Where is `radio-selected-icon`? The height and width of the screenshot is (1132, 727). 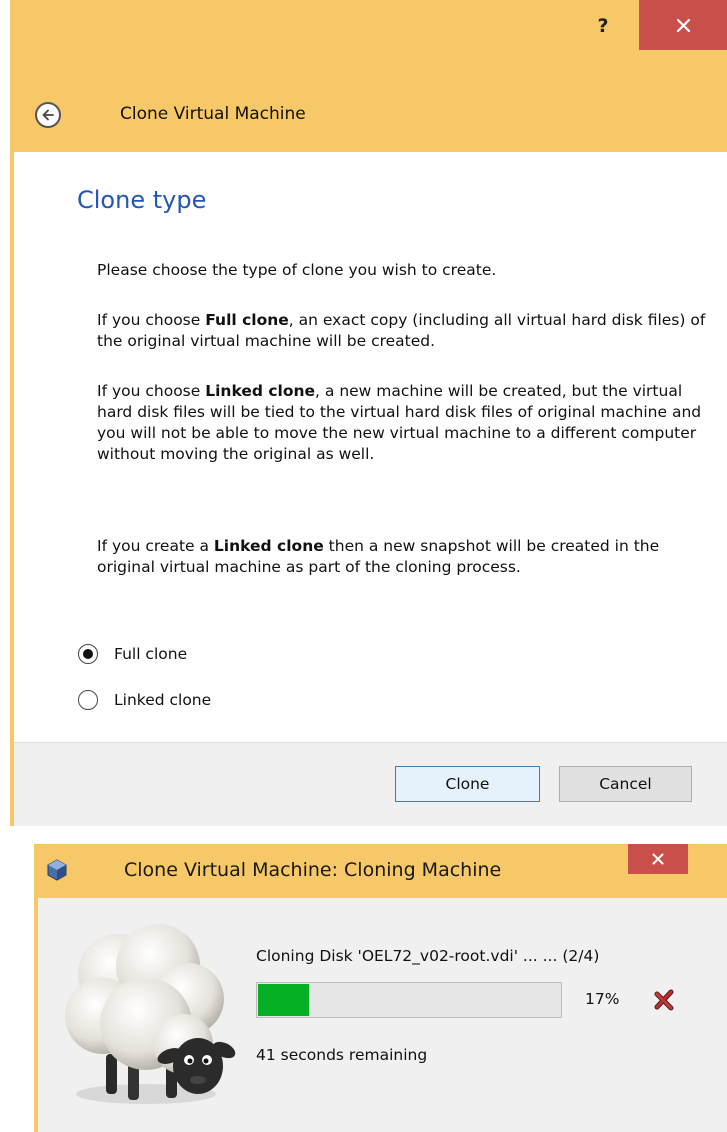
radio-selected-icon is located at coordinates (88, 654).